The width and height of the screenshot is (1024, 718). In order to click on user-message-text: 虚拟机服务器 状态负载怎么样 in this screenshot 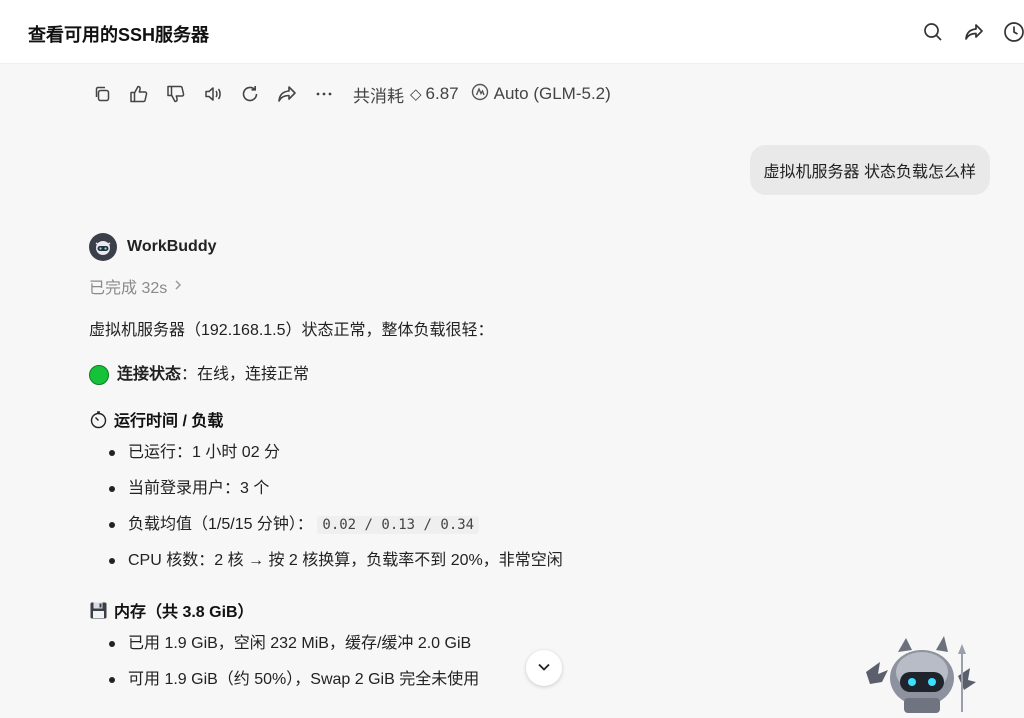, I will do `click(869, 172)`.